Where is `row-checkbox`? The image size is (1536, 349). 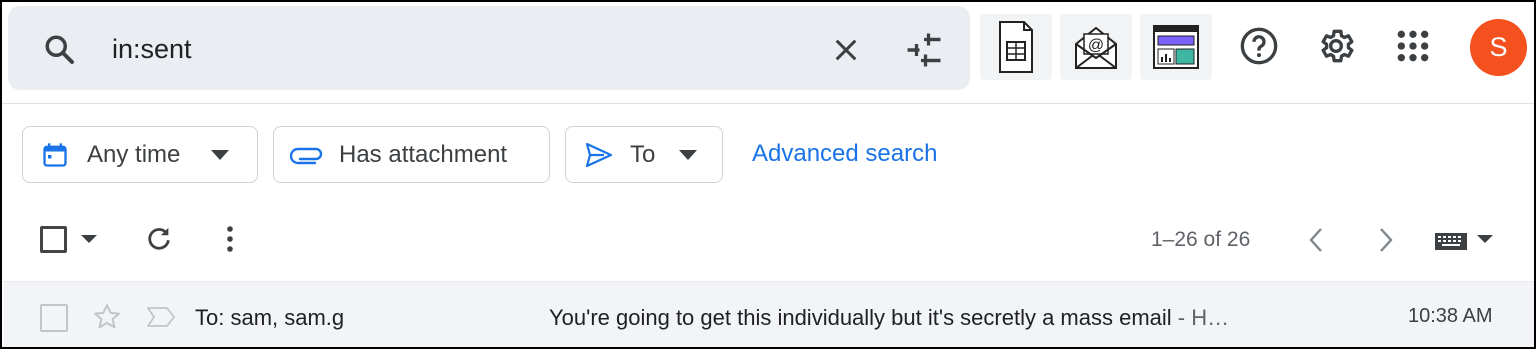 row-checkbox is located at coordinates (54, 318).